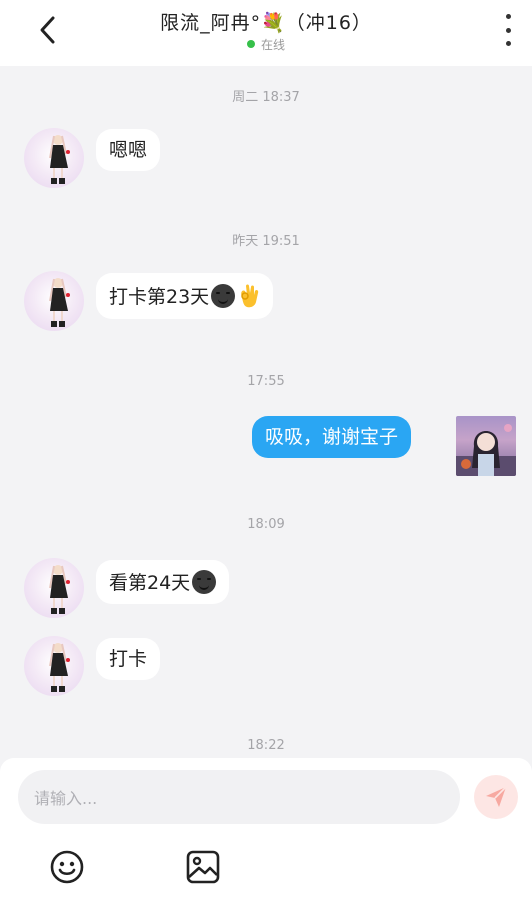 Image resolution: width=532 pixels, height=913 pixels. What do you see at coordinates (250, 296) in the screenshot?
I see `ok-hand-emoji` at bounding box center [250, 296].